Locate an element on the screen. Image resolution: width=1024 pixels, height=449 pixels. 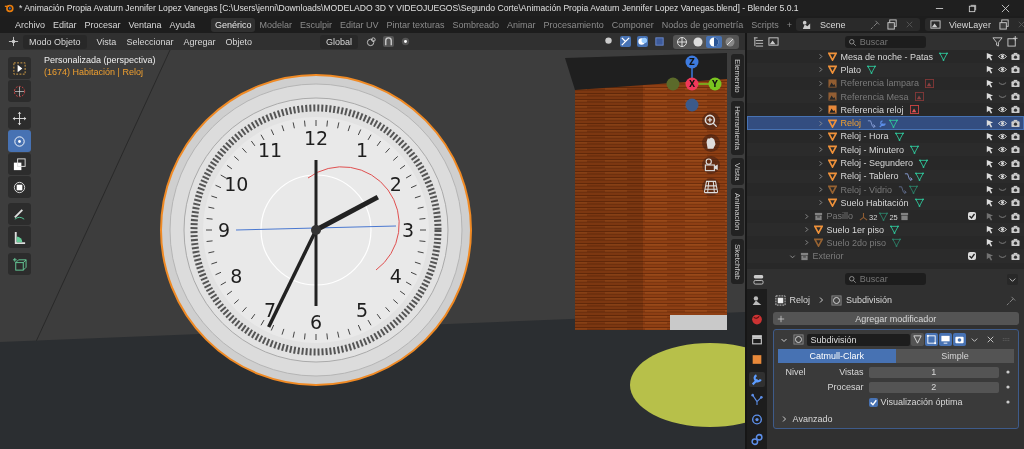
restore-icon is located at coordinates (972, 8).